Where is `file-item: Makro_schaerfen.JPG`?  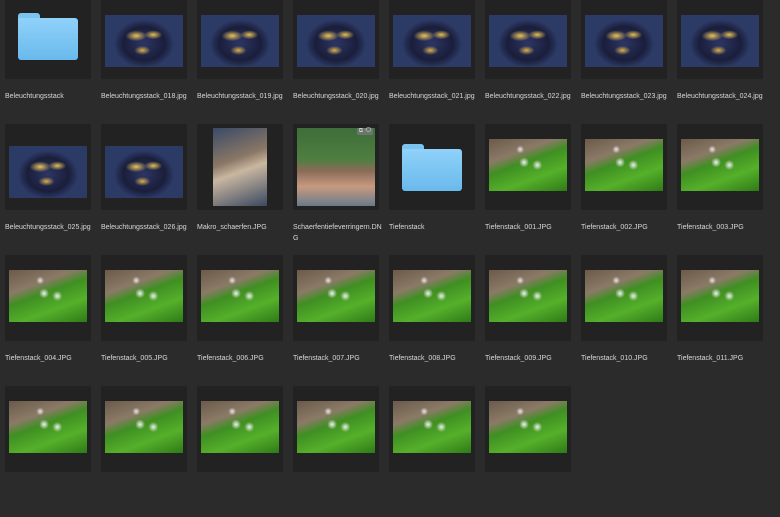
file-item: Makro_schaerfen.JPG is located at coordinates (245, 189).